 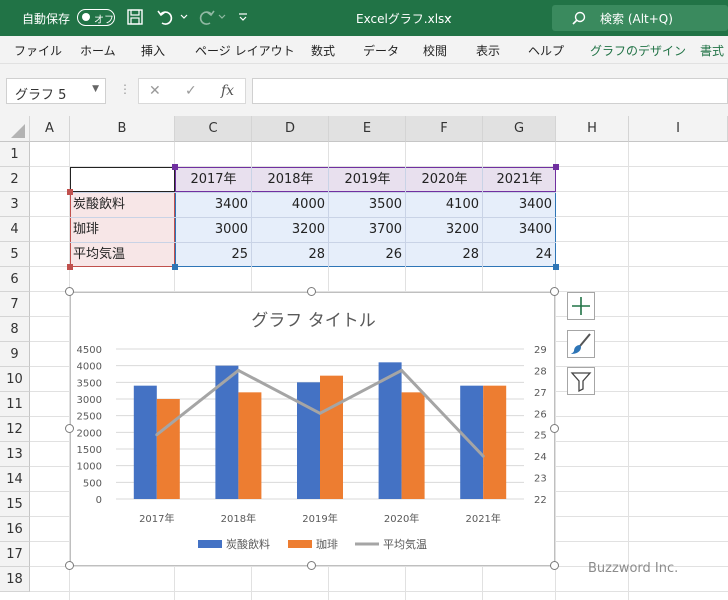 I want to click on year-header-cell: 2019年, so click(x=367, y=179).